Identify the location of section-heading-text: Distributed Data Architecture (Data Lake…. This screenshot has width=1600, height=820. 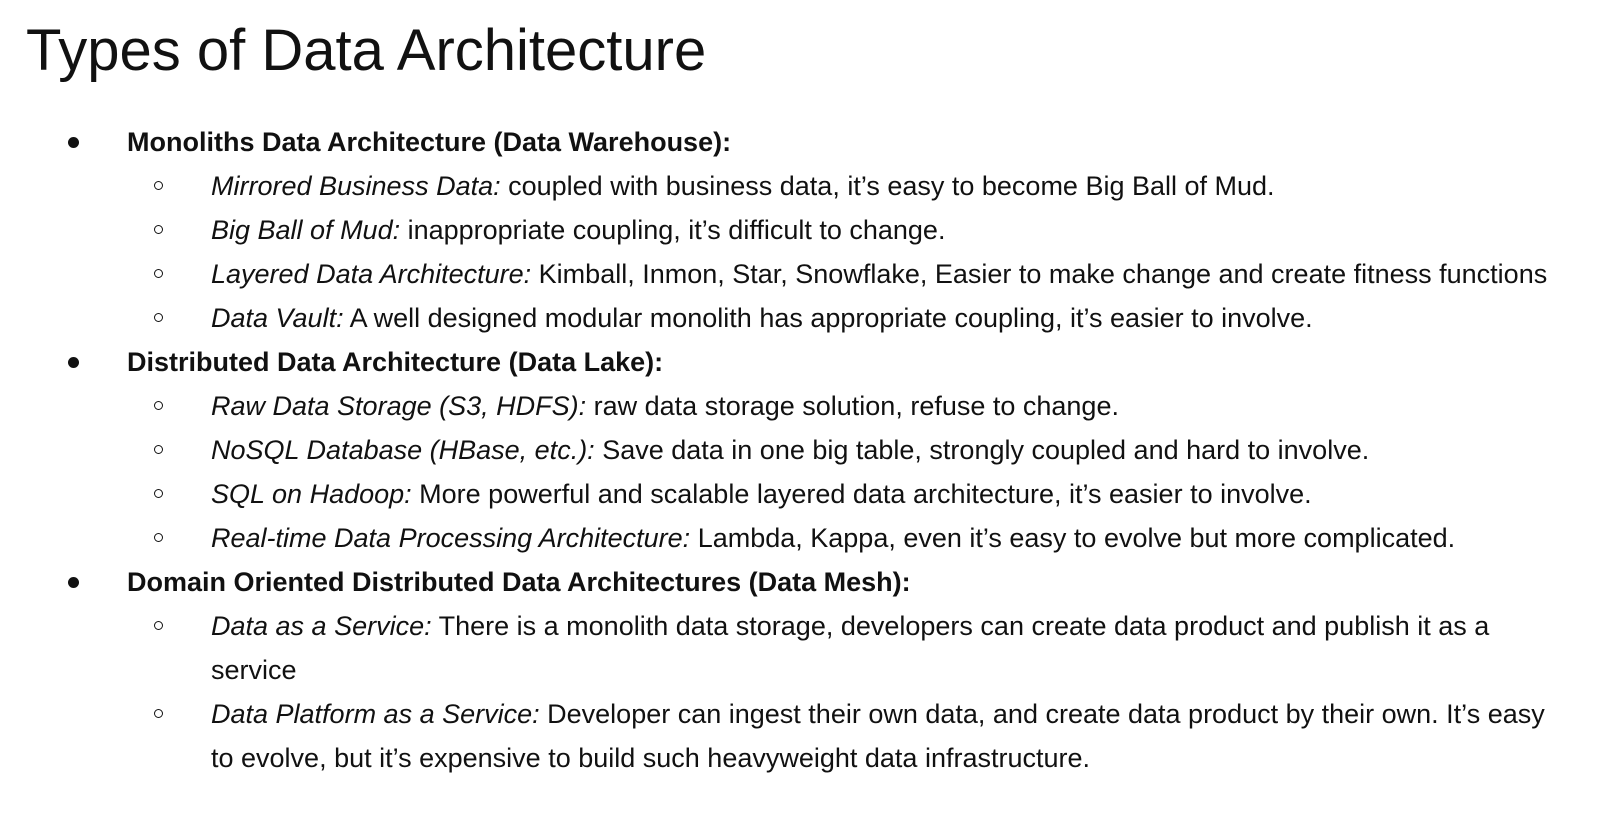
(395, 362).